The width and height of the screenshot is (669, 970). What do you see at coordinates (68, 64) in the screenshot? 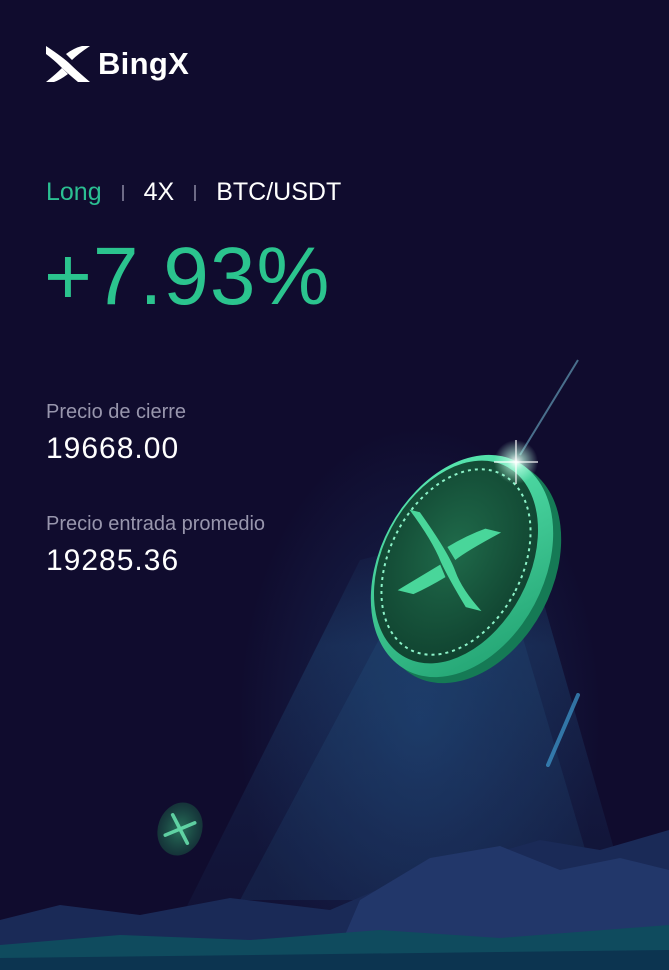
I see `bingx-logo-icon` at bounding box center [68, 64].